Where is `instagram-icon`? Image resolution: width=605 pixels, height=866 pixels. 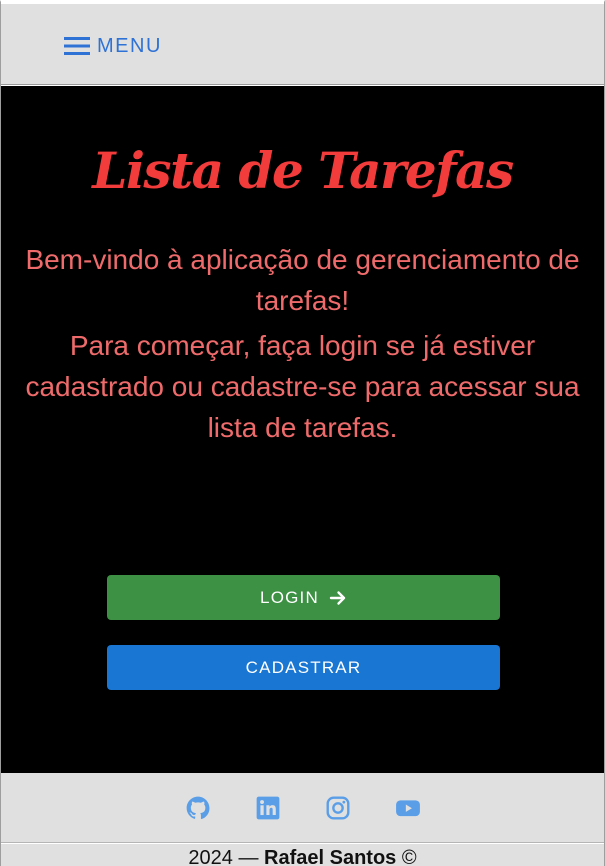 instagram-icon is located at coordinates (338, 808).